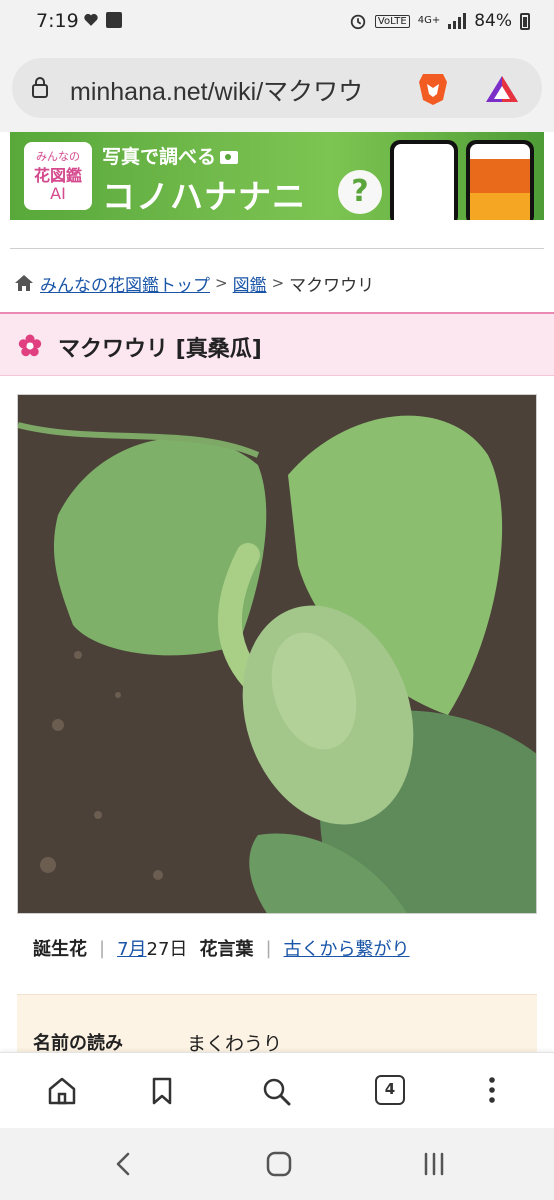 This screenshot has height=1200, width=554. I want to click on camera-icon, so click(229, 157).